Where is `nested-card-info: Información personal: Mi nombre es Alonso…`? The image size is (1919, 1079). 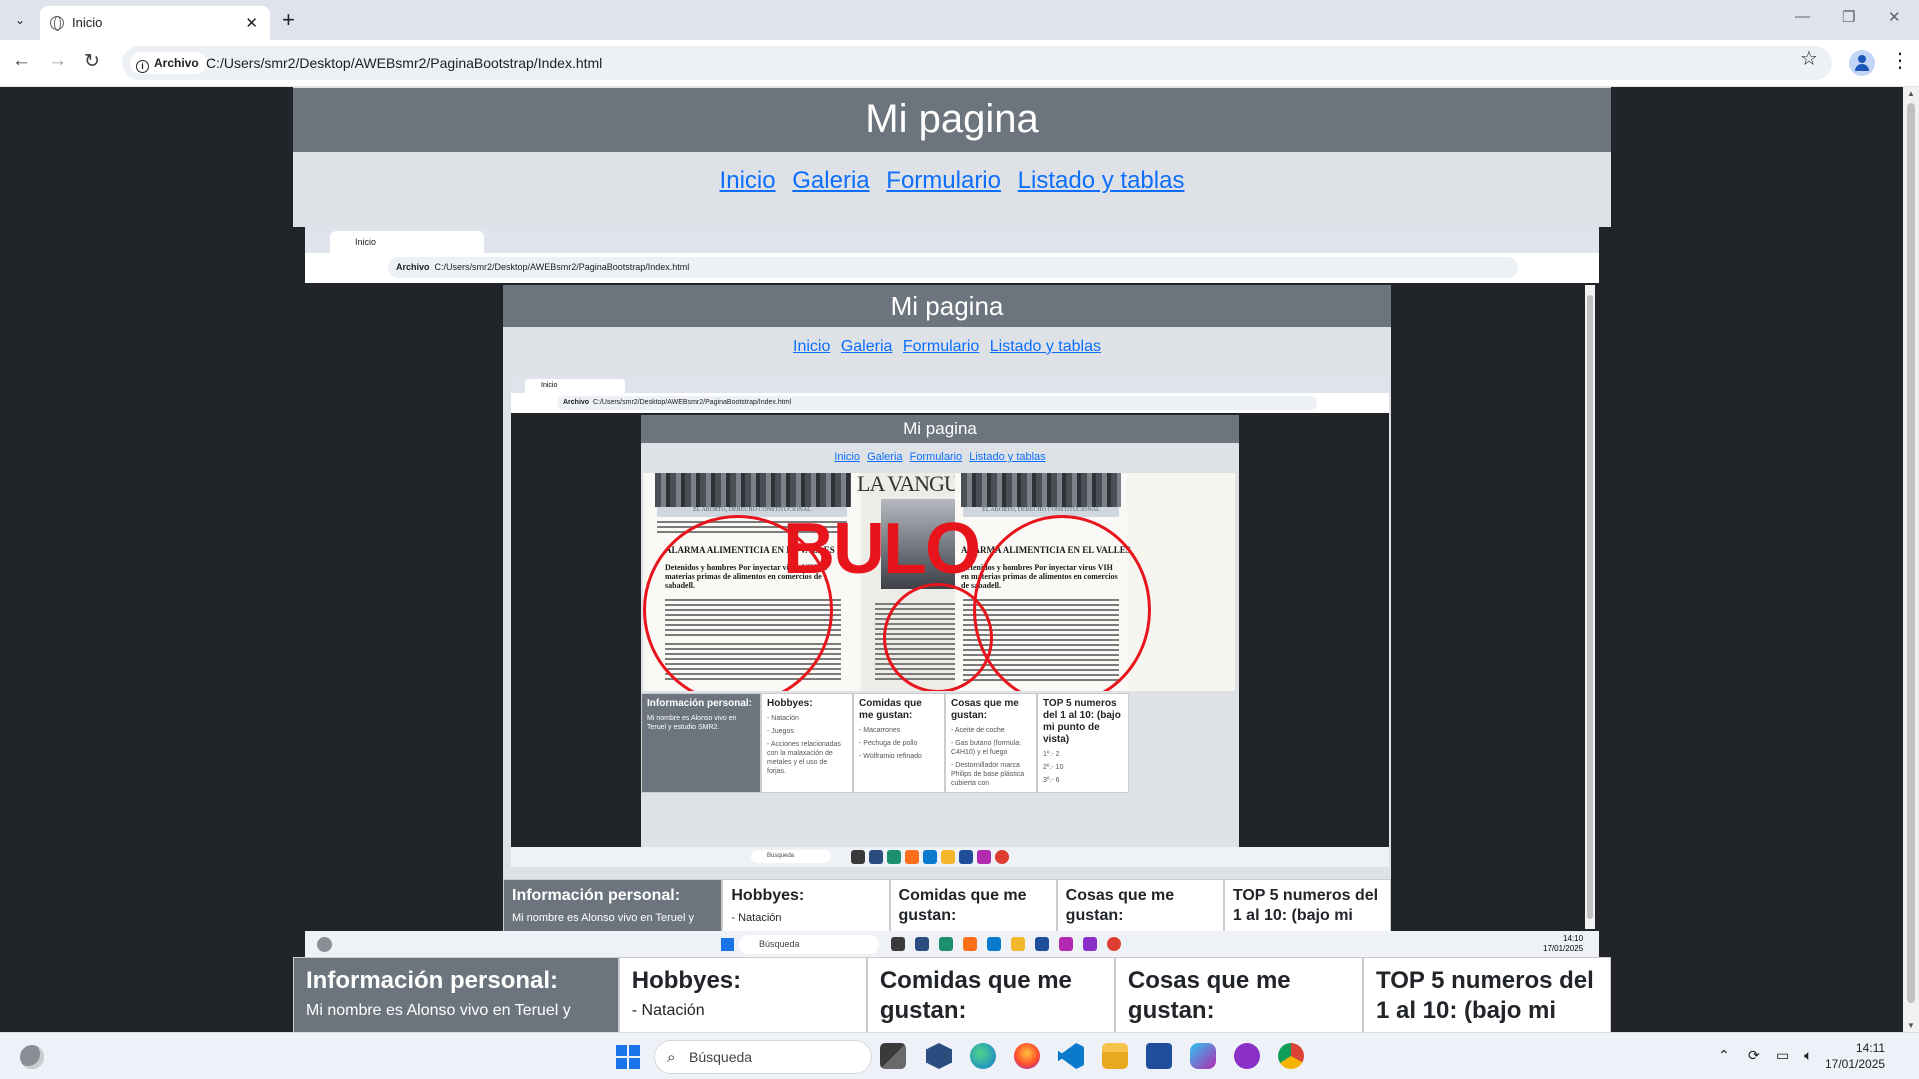
nested-card-info: Información personal: Mi nombre es Alonso… is located at coordinates (613, 907).